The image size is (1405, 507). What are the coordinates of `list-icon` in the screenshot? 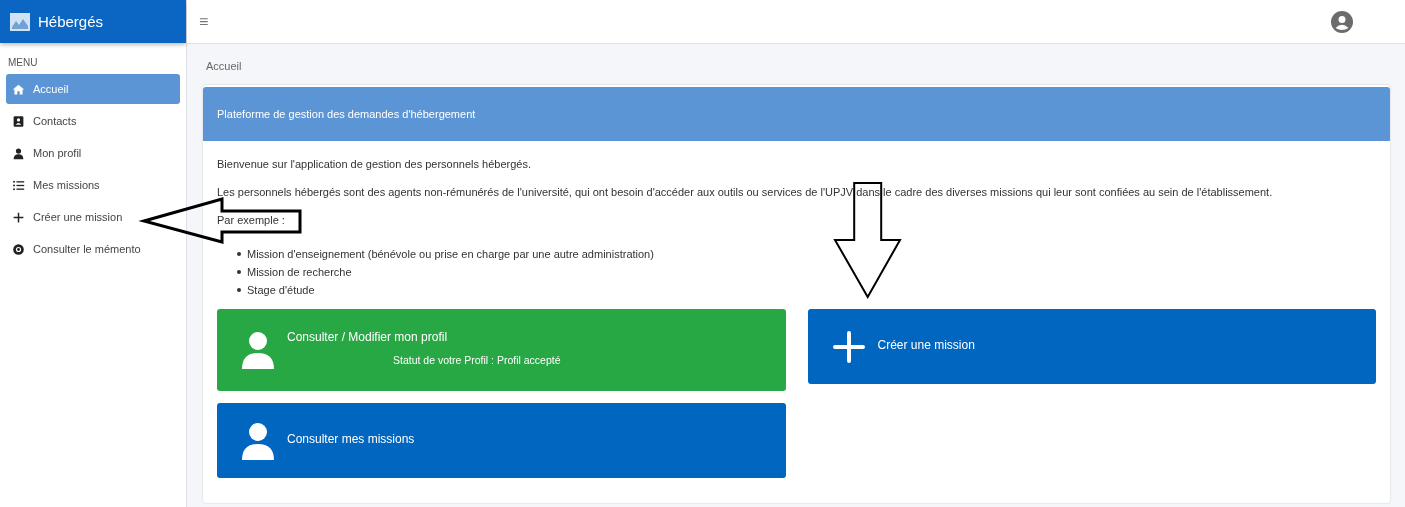 It's located at (18, 185).